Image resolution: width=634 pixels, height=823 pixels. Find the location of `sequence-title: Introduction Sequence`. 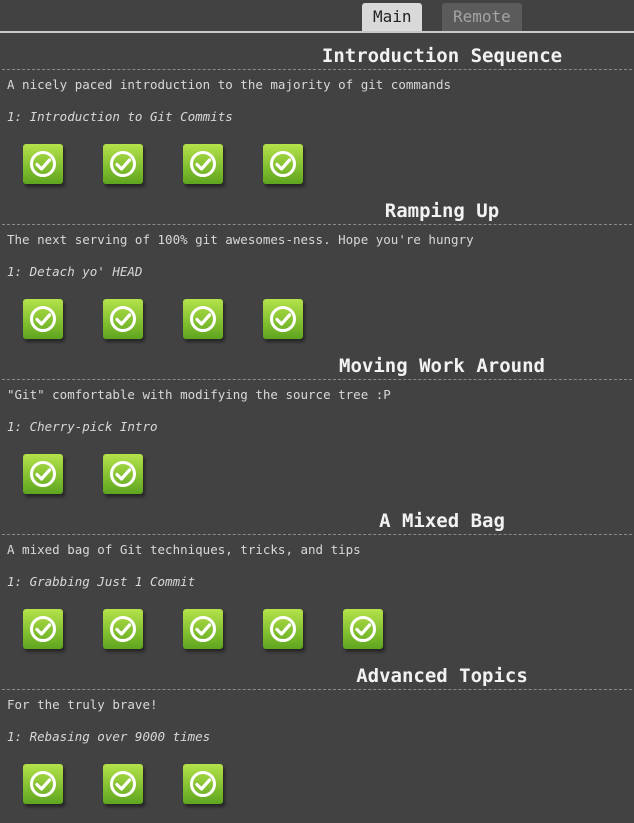

sequence-title: Introduction Sequence is located at coordinates (442, 56).